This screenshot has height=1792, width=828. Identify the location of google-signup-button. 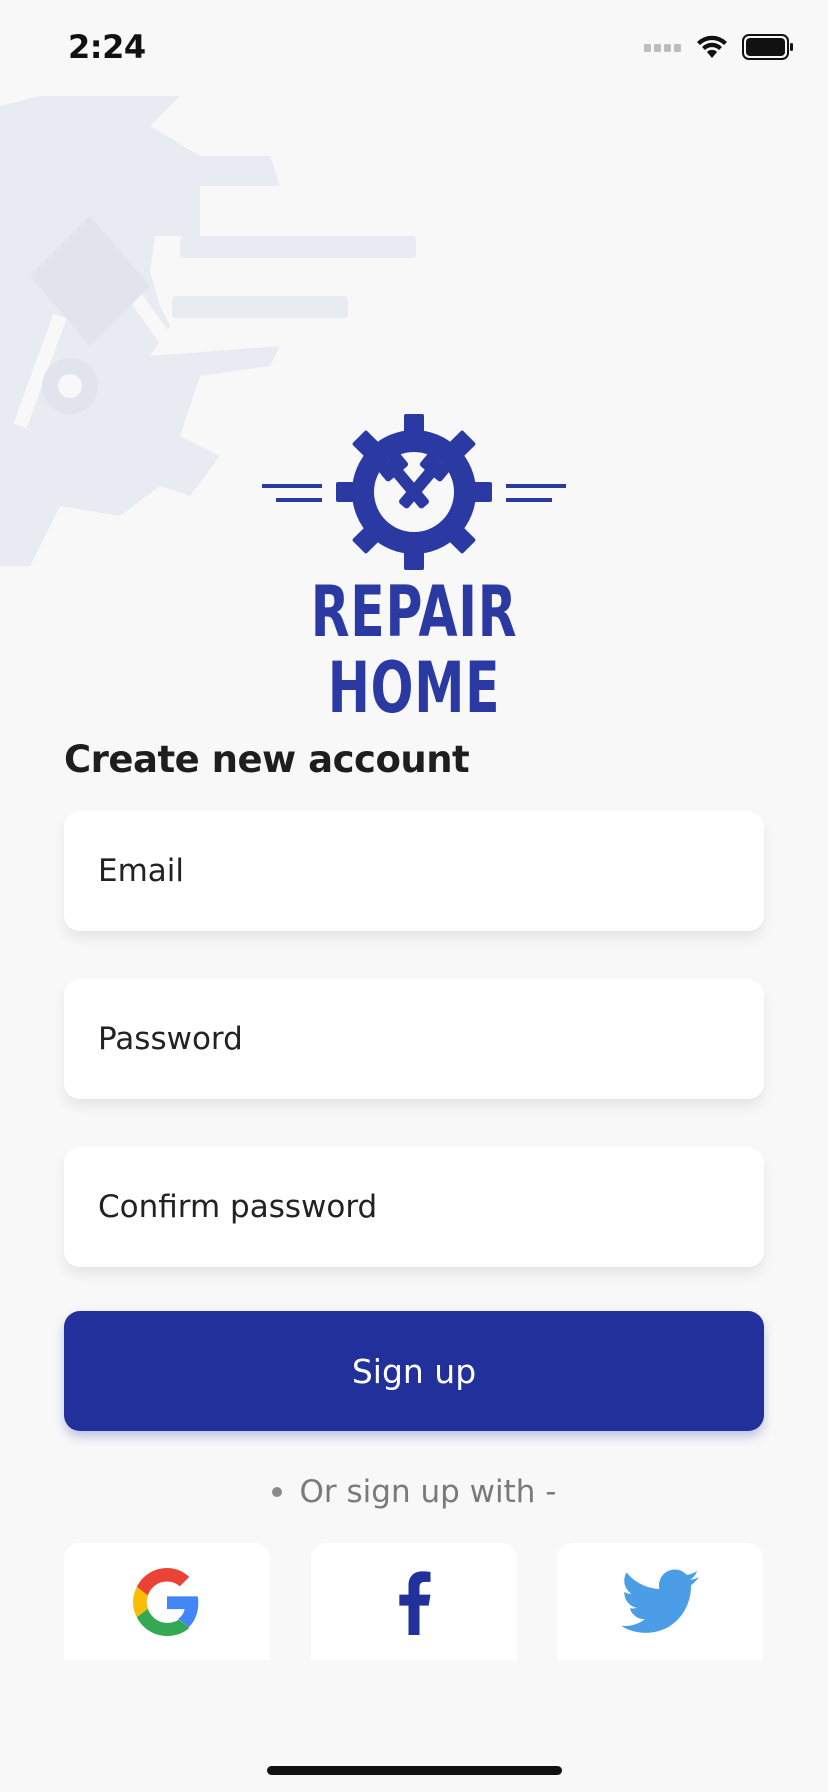
(167, 1601).